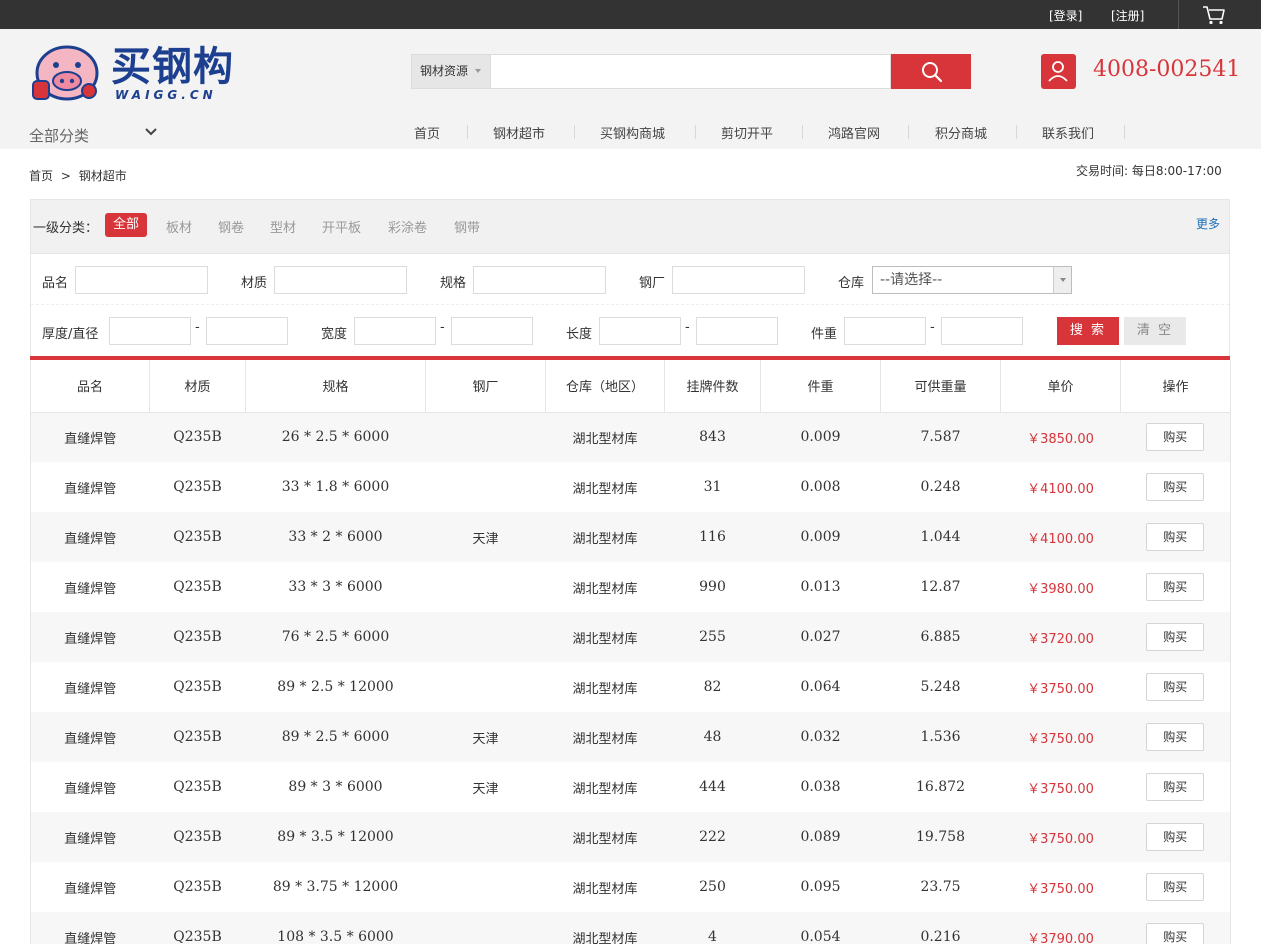 This screenshot has height=944, width=1261. What do you see at coordinates (451, 71) in the screenshot?
I see `search-category-select: 钢材资源` at bounding box center [451, 71].